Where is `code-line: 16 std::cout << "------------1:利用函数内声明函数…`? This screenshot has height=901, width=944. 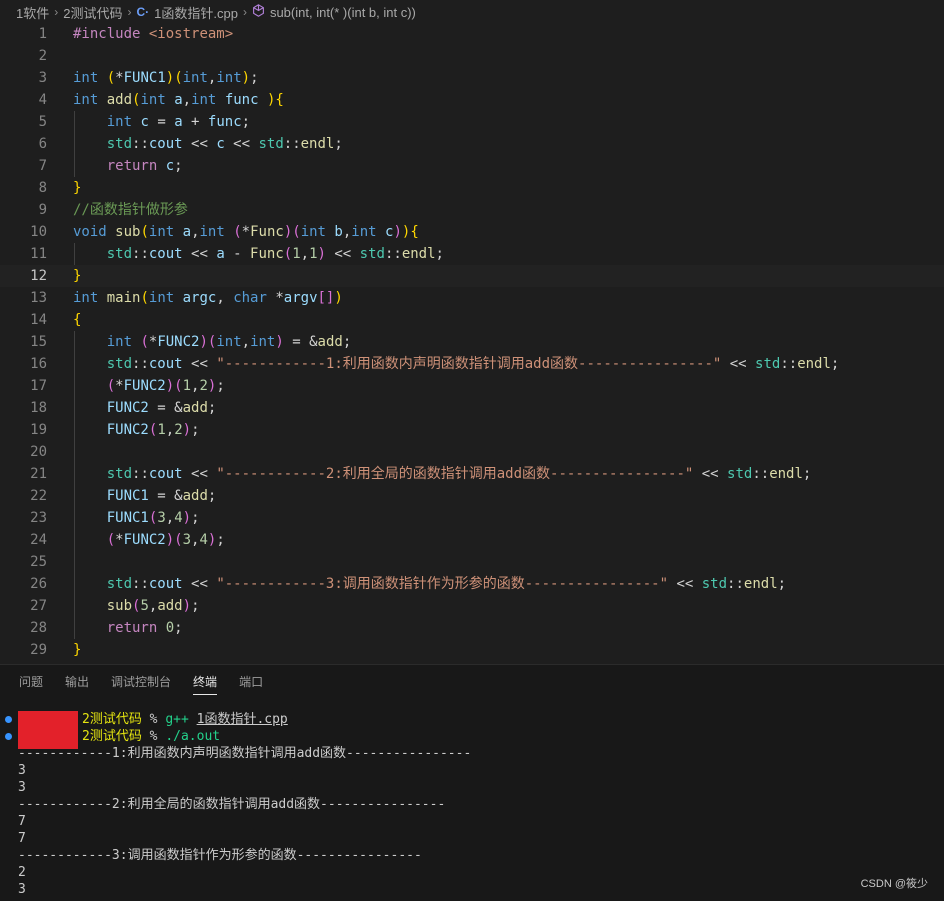 code-line: 16 std::cout << "------------1:利用函数内声明函数… is located at coordinates (435, 364).